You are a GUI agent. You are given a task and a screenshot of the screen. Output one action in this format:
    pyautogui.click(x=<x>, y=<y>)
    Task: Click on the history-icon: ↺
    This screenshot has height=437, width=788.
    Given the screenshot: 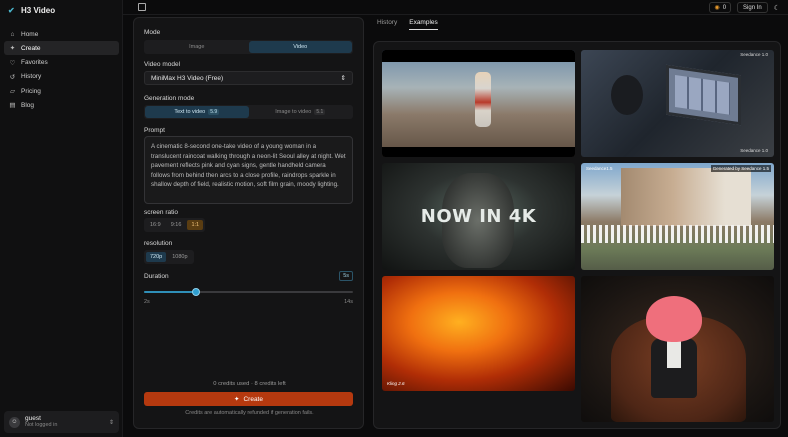 What is the action you would take?
    pyautogui.click(x=12, y=77)
    